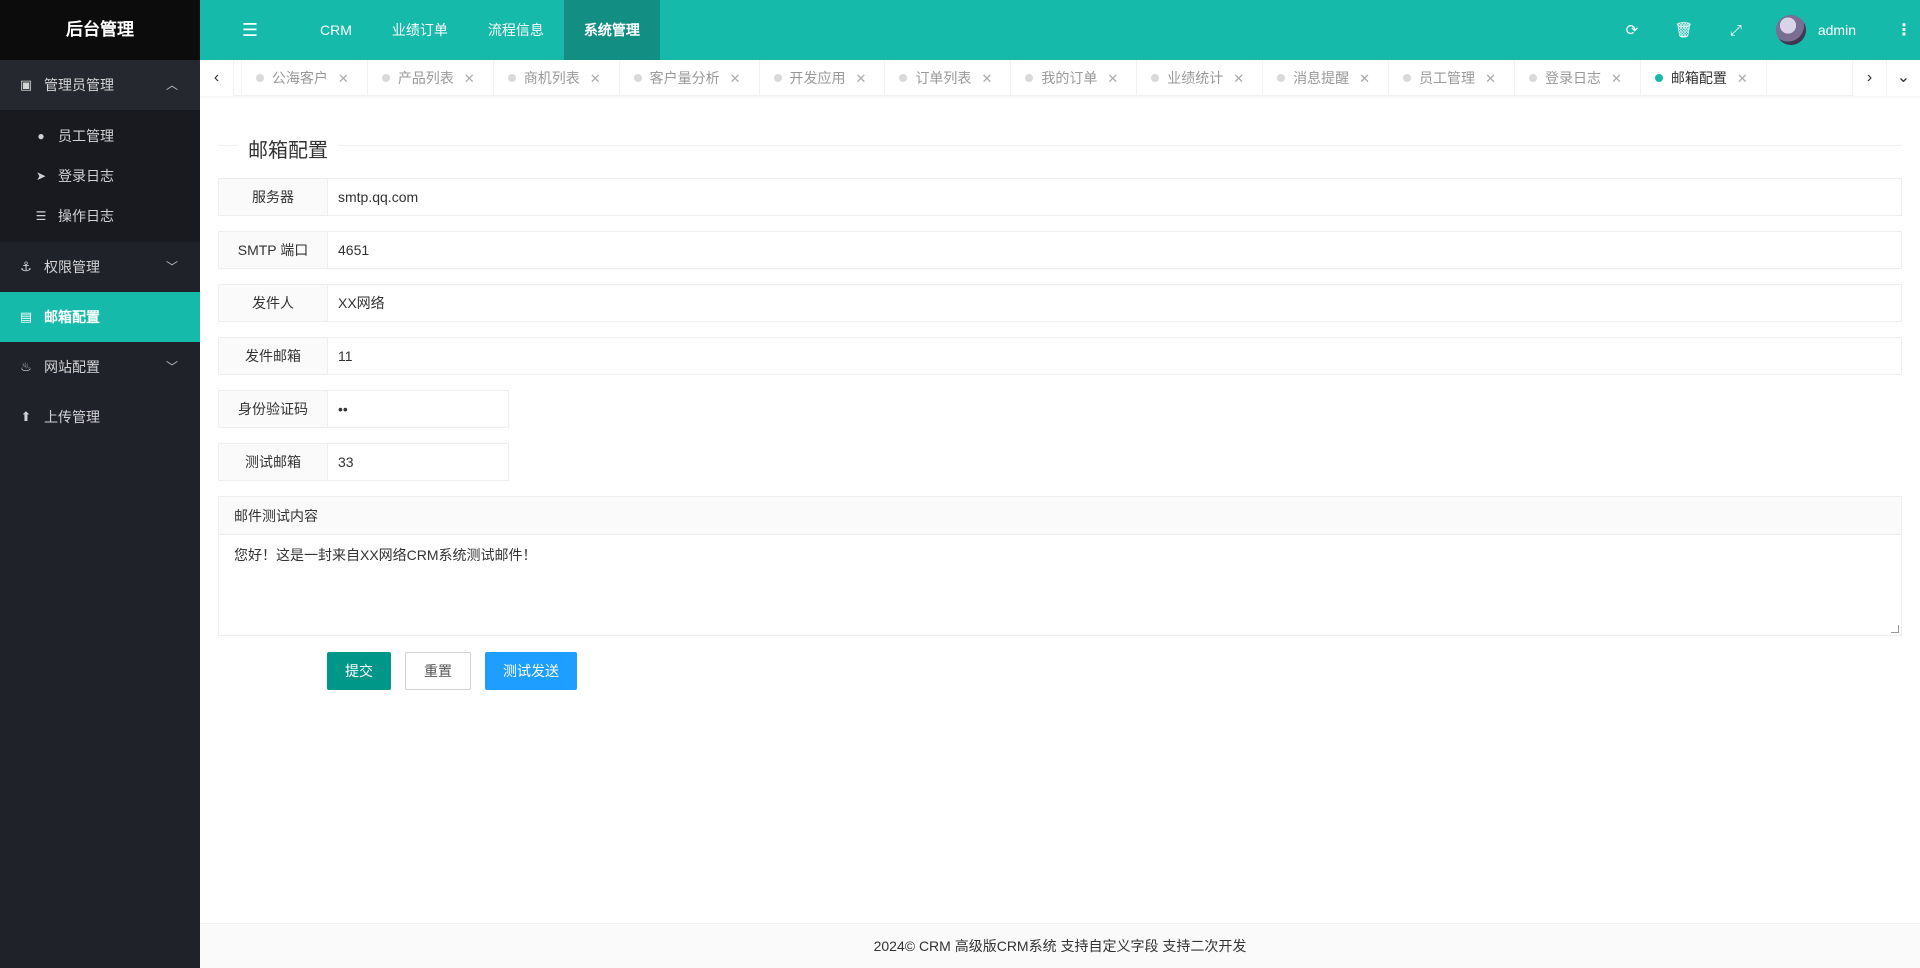  What do you see at coordinates (1060, 145) in the screenshot?
I see `legend-line` at bounding box center [1060, 145].